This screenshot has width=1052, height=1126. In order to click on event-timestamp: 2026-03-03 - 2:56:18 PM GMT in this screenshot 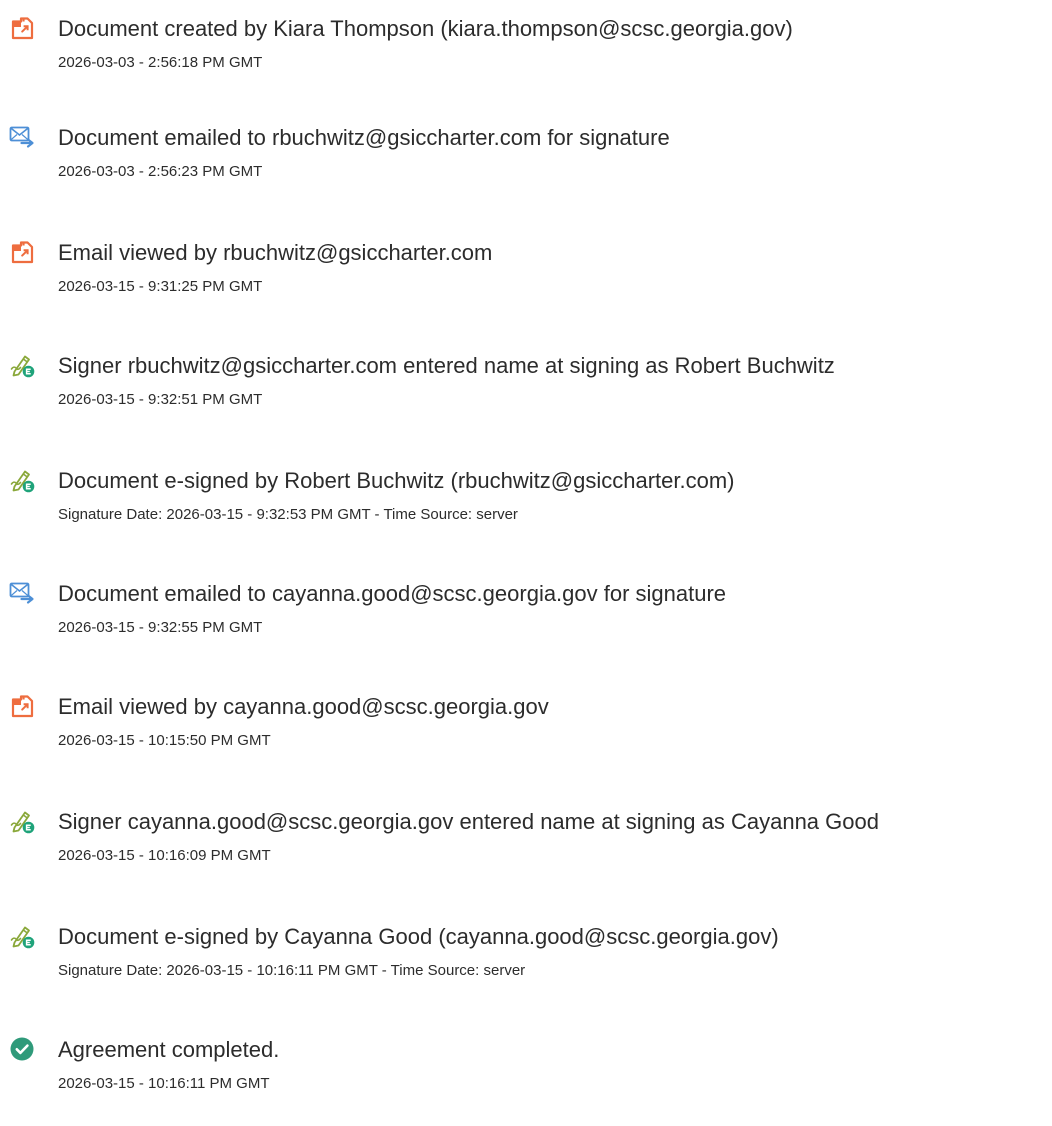, I will do `click(160, 62)`.